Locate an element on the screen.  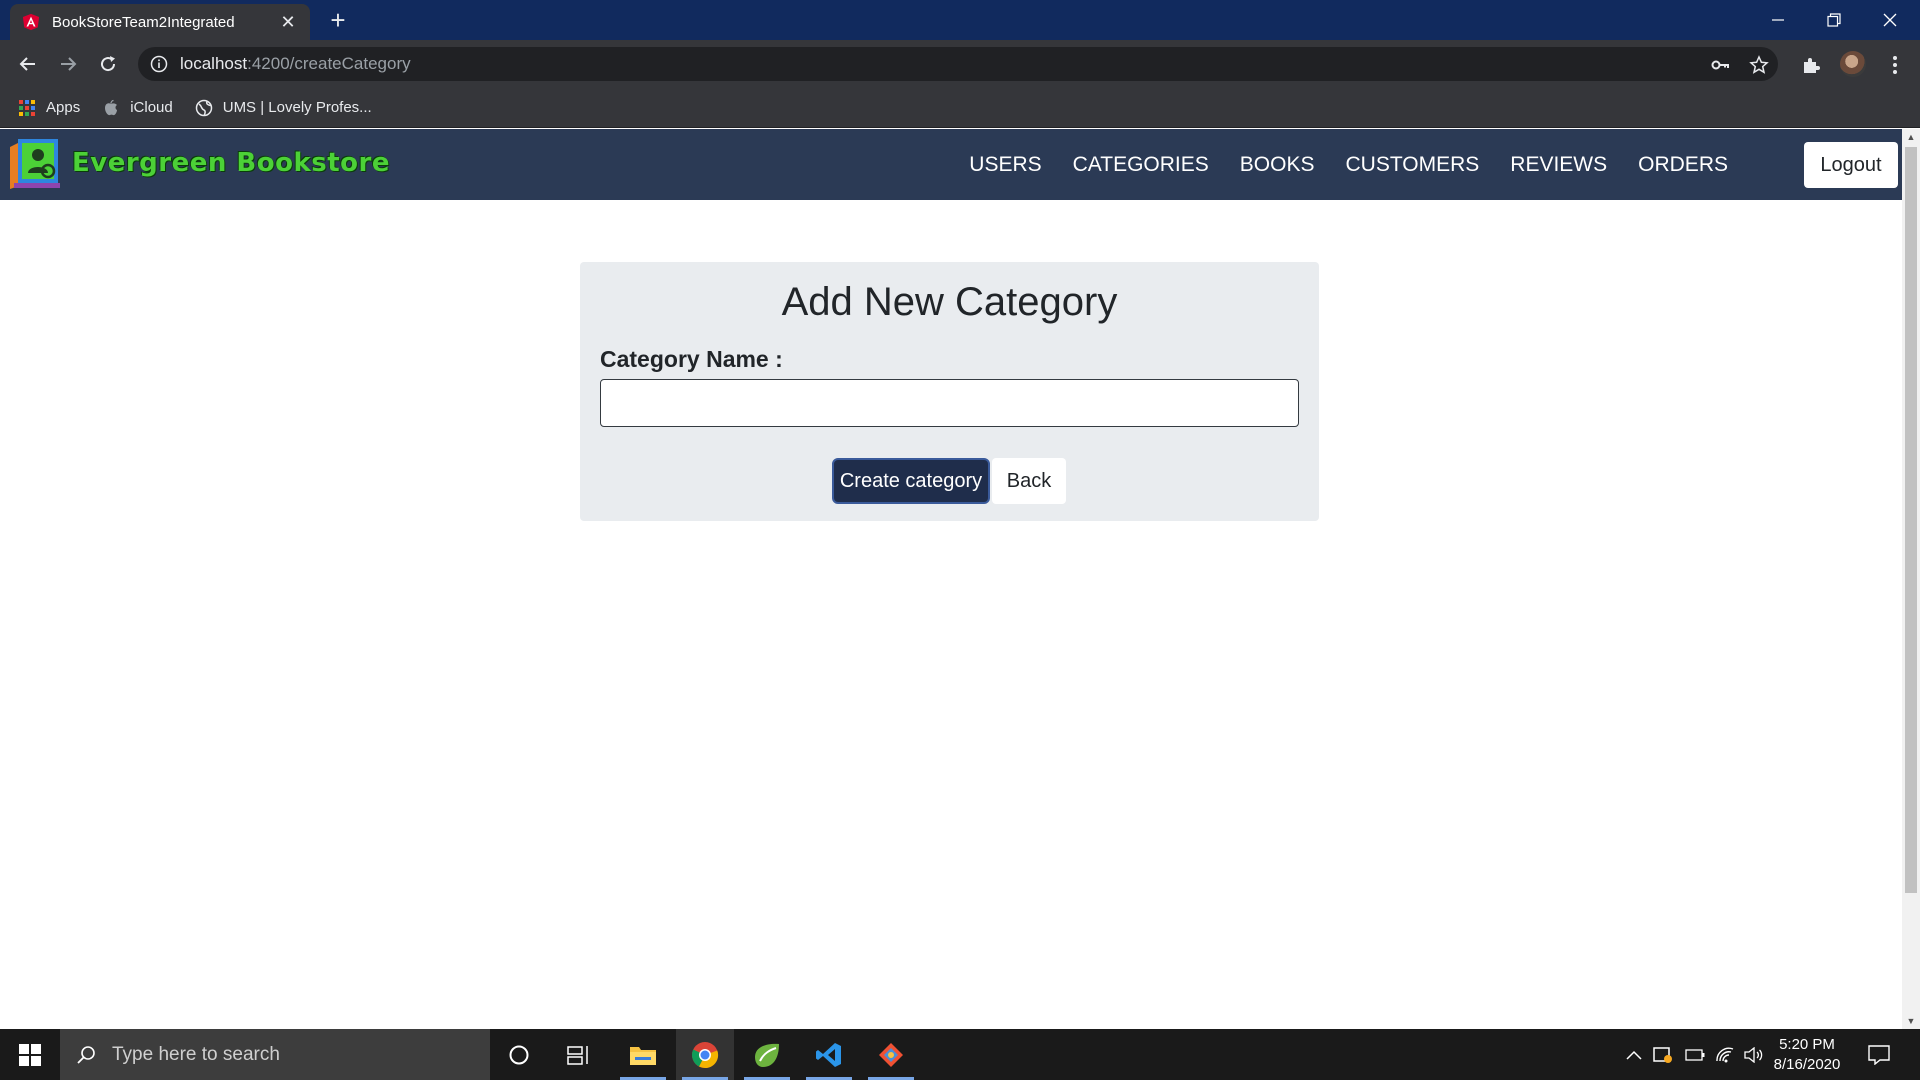
taskbar-clock: 5:20 PM 8/16/2020 is located at coordinates (1807, 1055).